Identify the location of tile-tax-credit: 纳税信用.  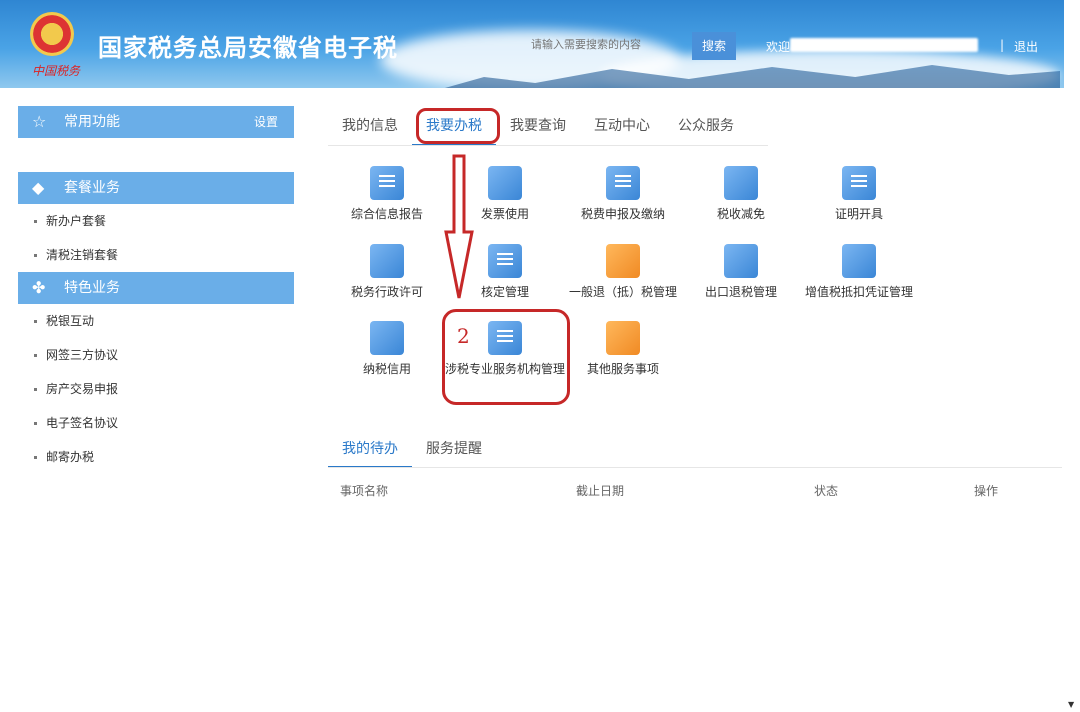
(387, 349).